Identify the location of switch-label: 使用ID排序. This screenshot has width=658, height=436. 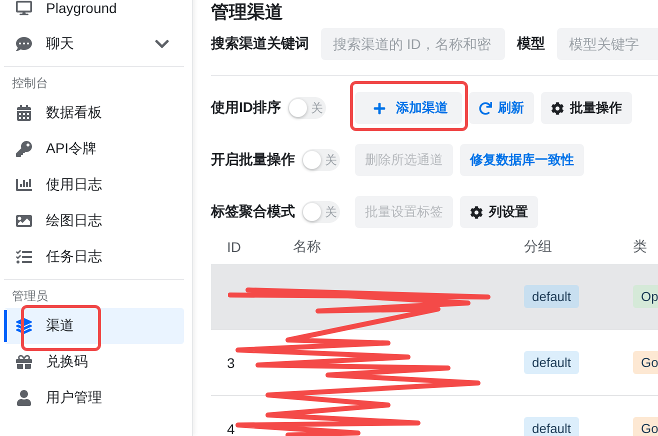
(246, 108).